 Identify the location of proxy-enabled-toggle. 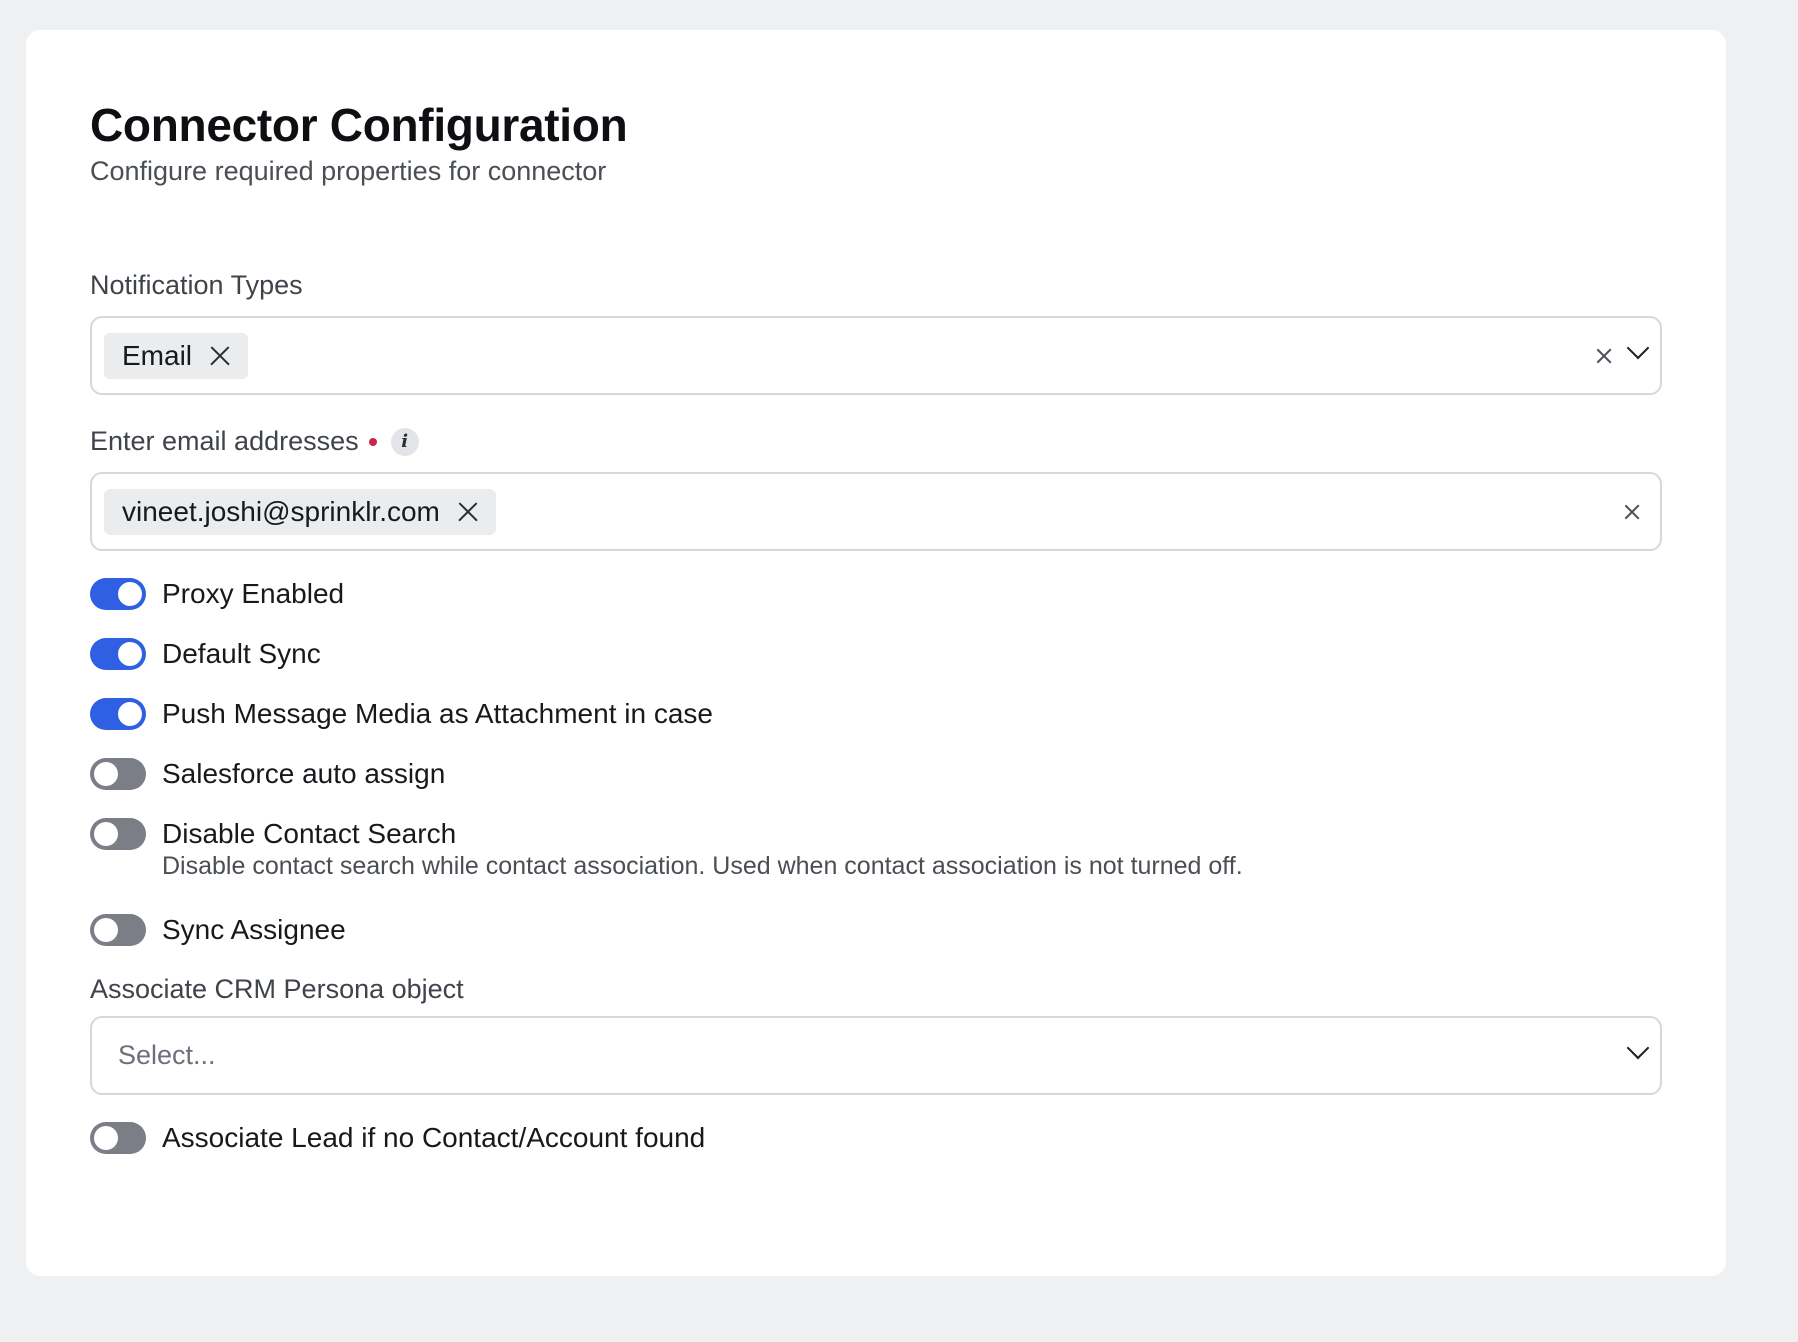
(118, 594).